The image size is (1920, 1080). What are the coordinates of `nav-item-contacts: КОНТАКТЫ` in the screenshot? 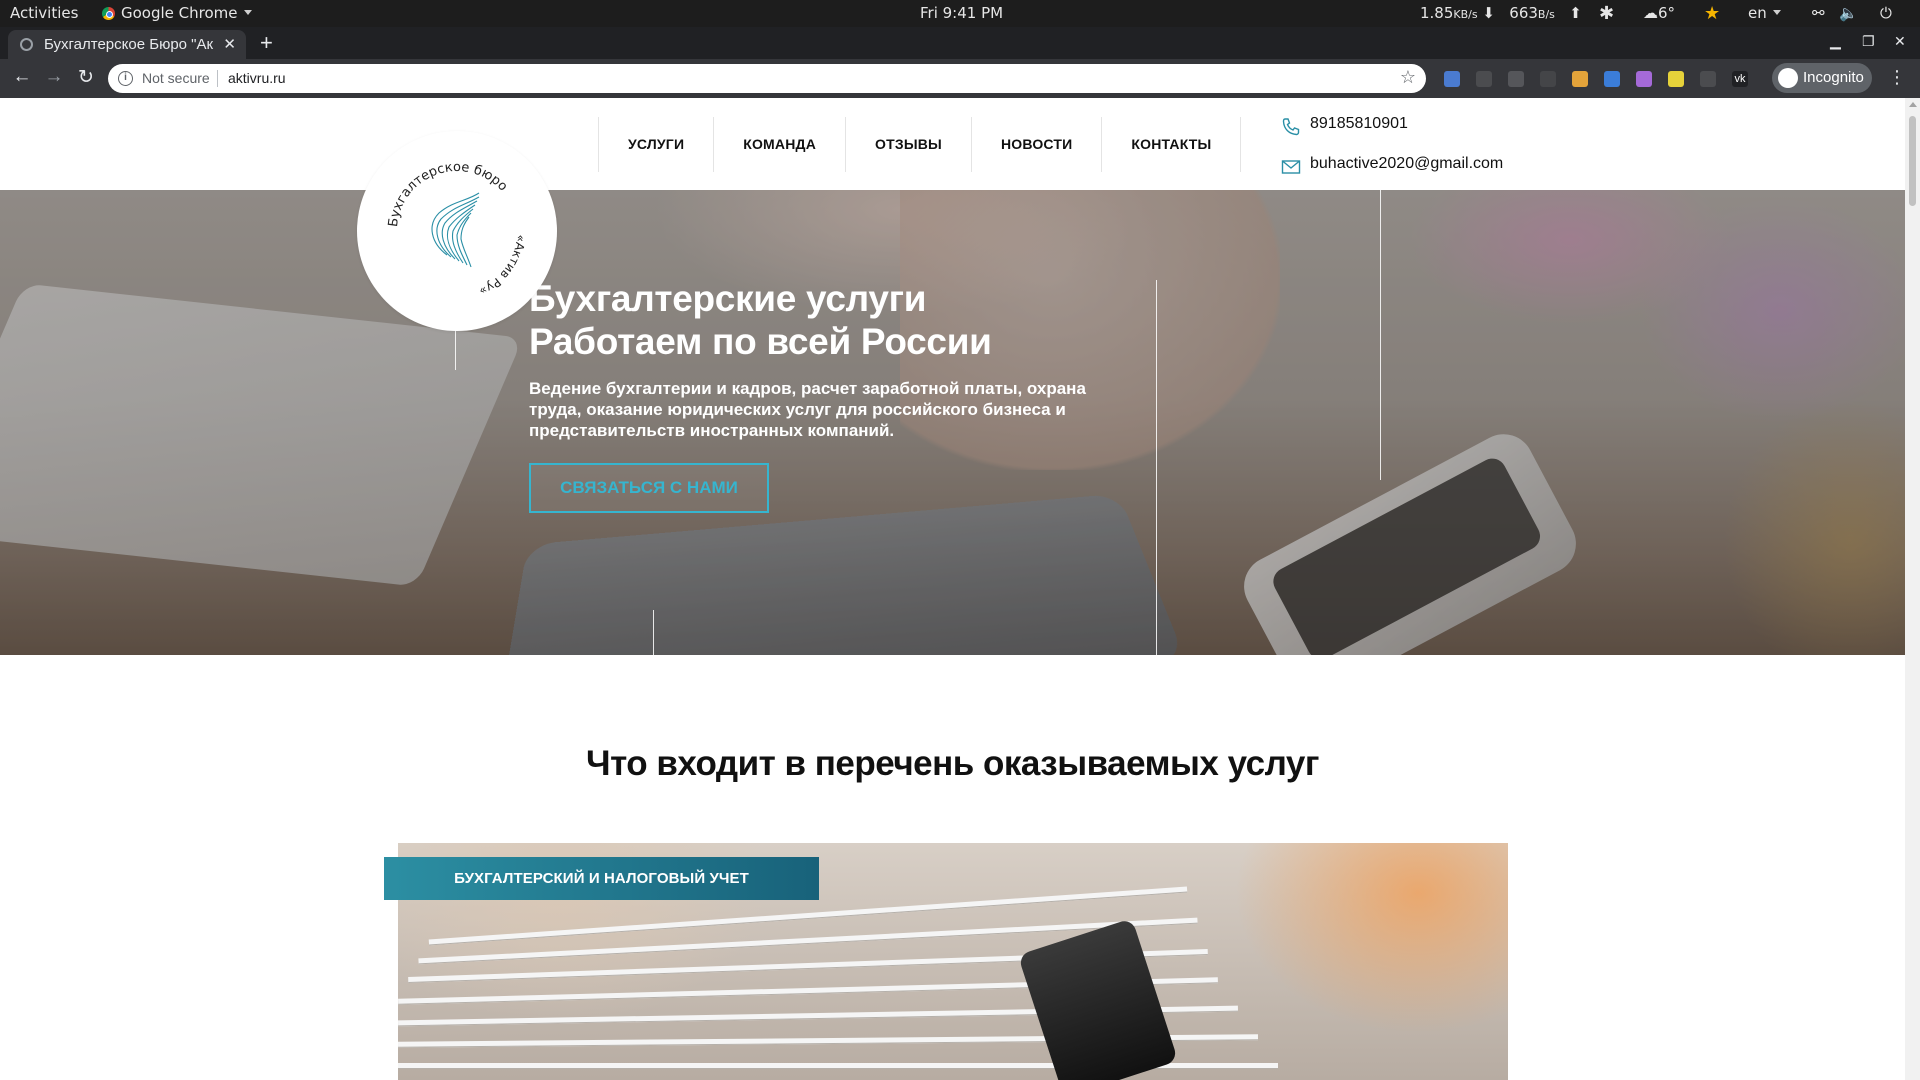 It's located at (1171, 144).